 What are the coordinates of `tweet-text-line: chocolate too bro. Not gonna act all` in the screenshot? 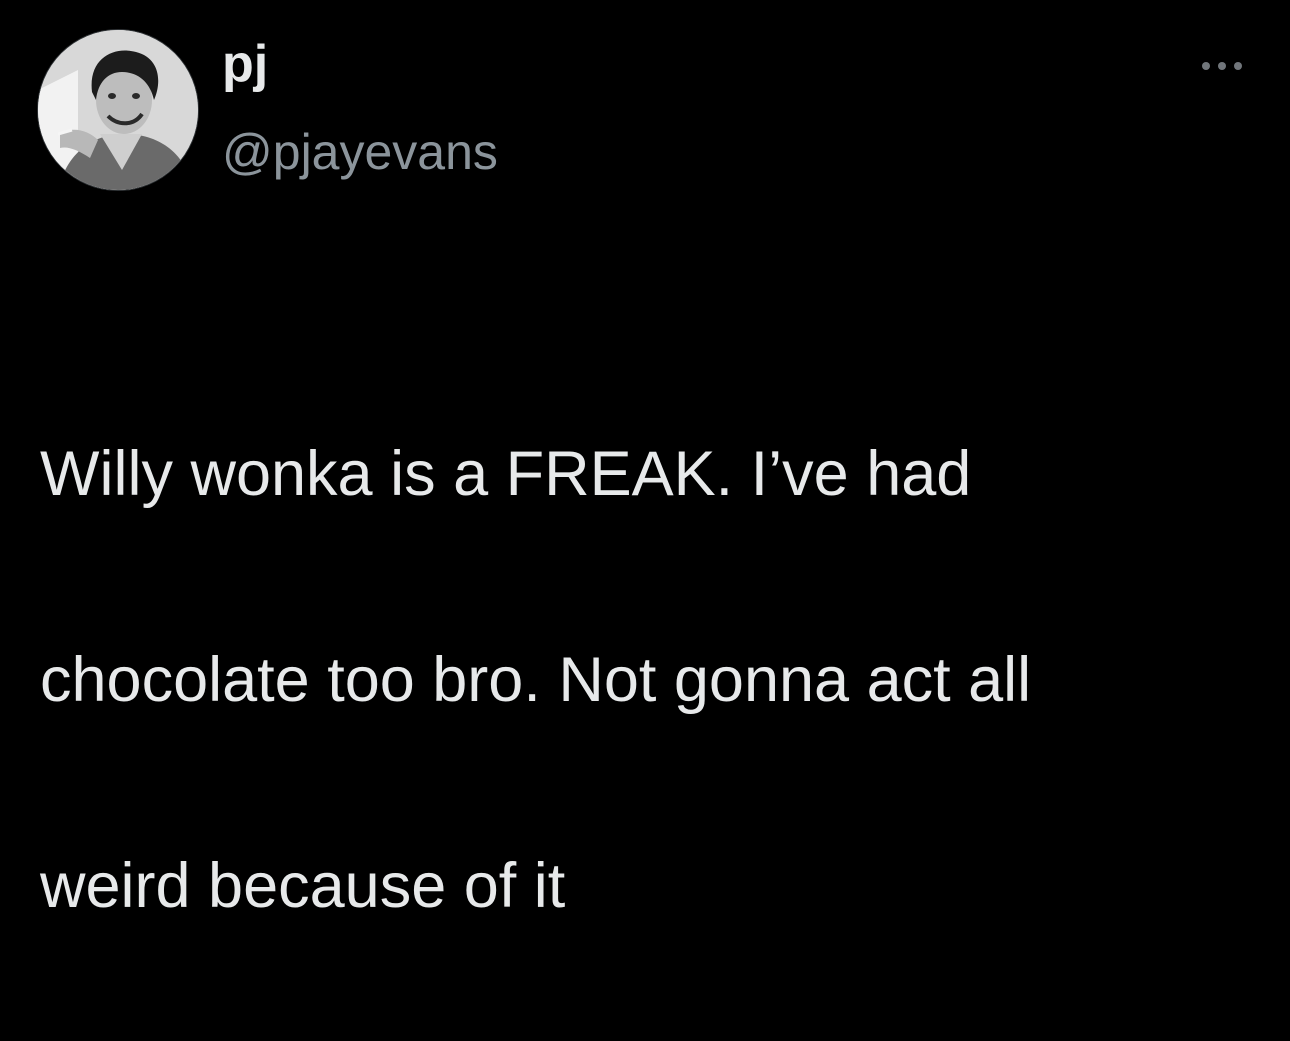 It's located at (536, 680).